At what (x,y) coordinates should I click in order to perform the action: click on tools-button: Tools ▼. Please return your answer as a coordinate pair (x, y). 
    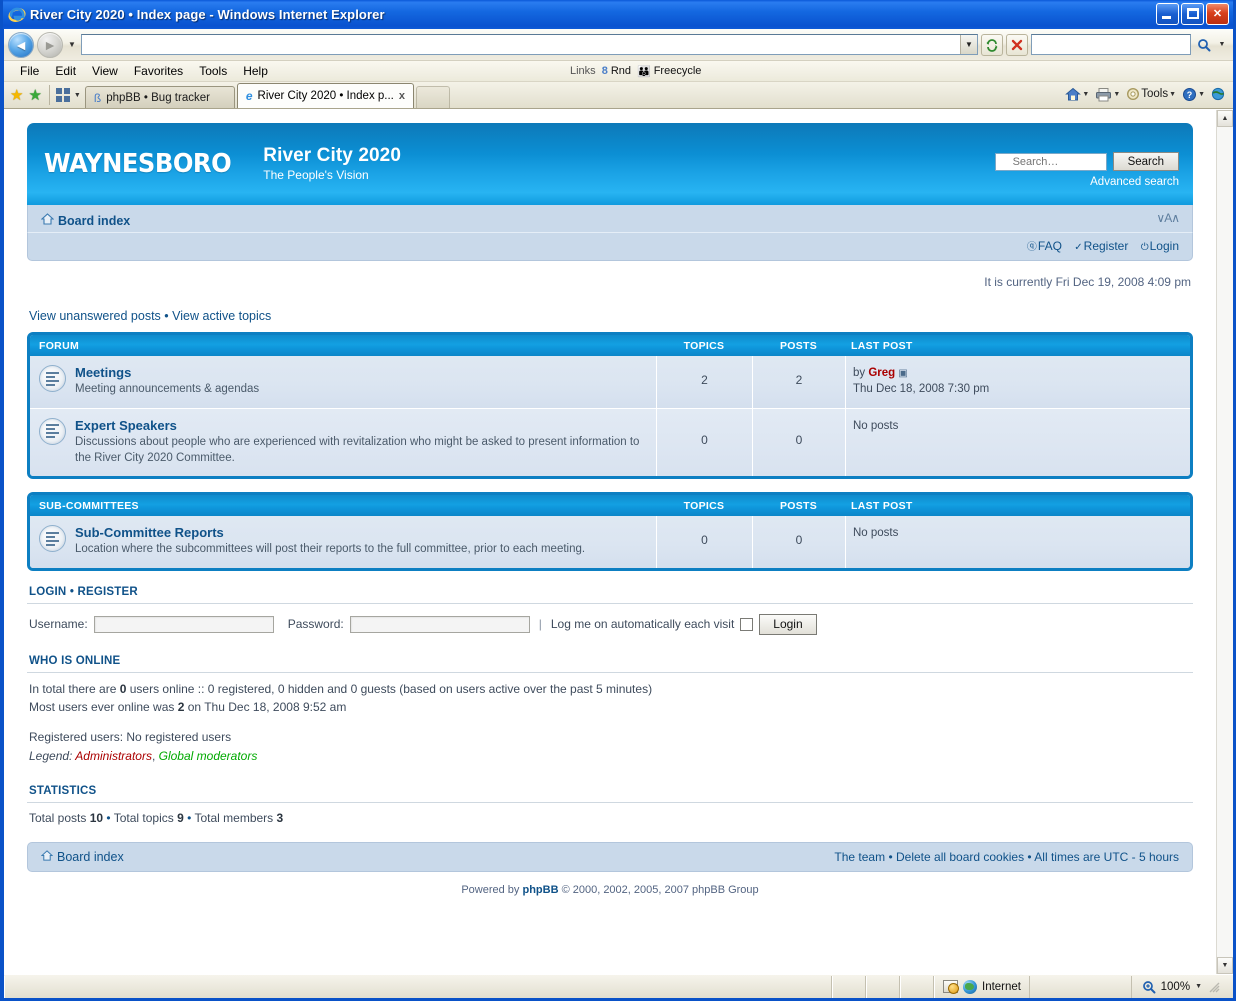
    Looking at the image, I should click on (1151, 94).